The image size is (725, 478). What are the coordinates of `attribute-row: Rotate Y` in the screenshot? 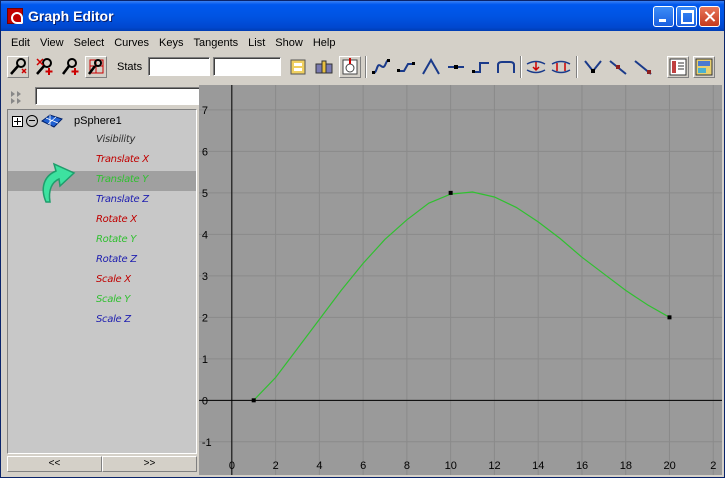 It's located at (102, 241).